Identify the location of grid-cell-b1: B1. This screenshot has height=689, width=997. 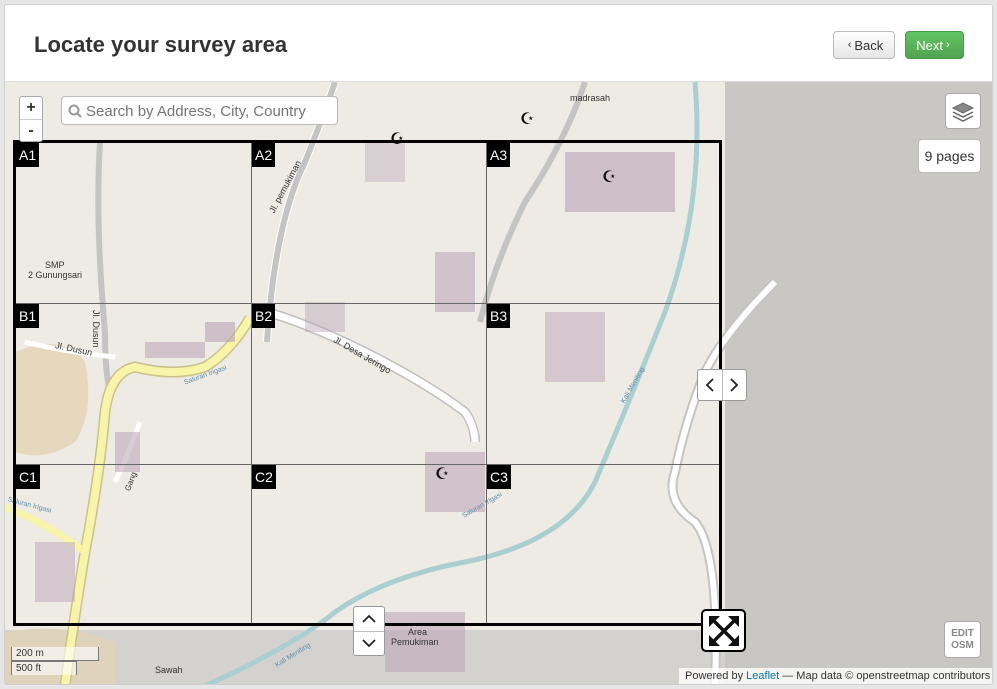
(134, 384).